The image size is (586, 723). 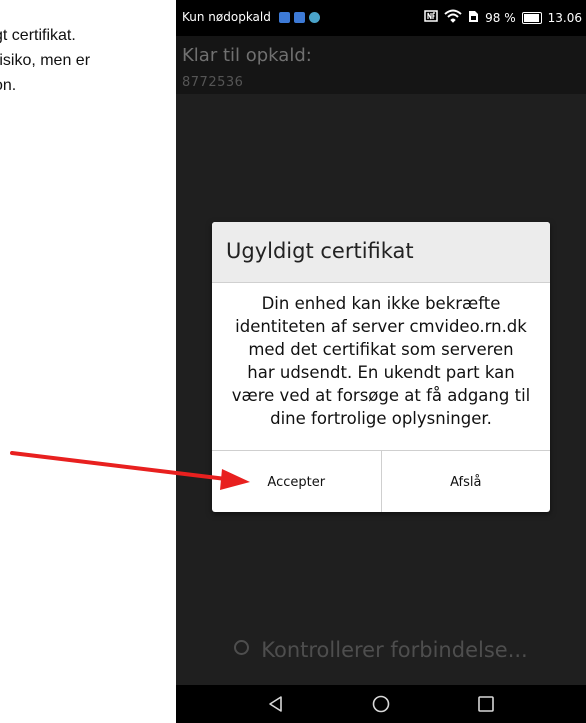 I want to click on annotation-arrow, so click(x=130, y=470).